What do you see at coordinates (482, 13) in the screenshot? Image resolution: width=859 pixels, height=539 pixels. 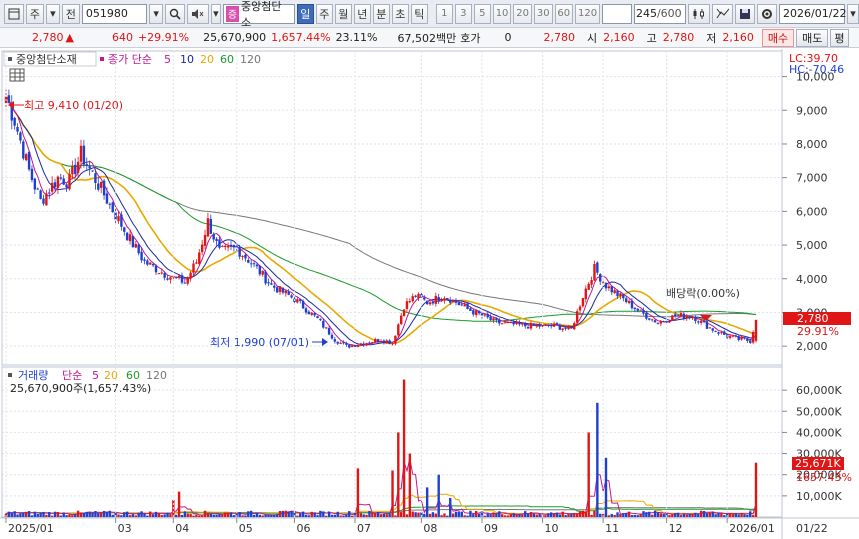 I see `interval-5: 5` at bounding box center [482, 13].